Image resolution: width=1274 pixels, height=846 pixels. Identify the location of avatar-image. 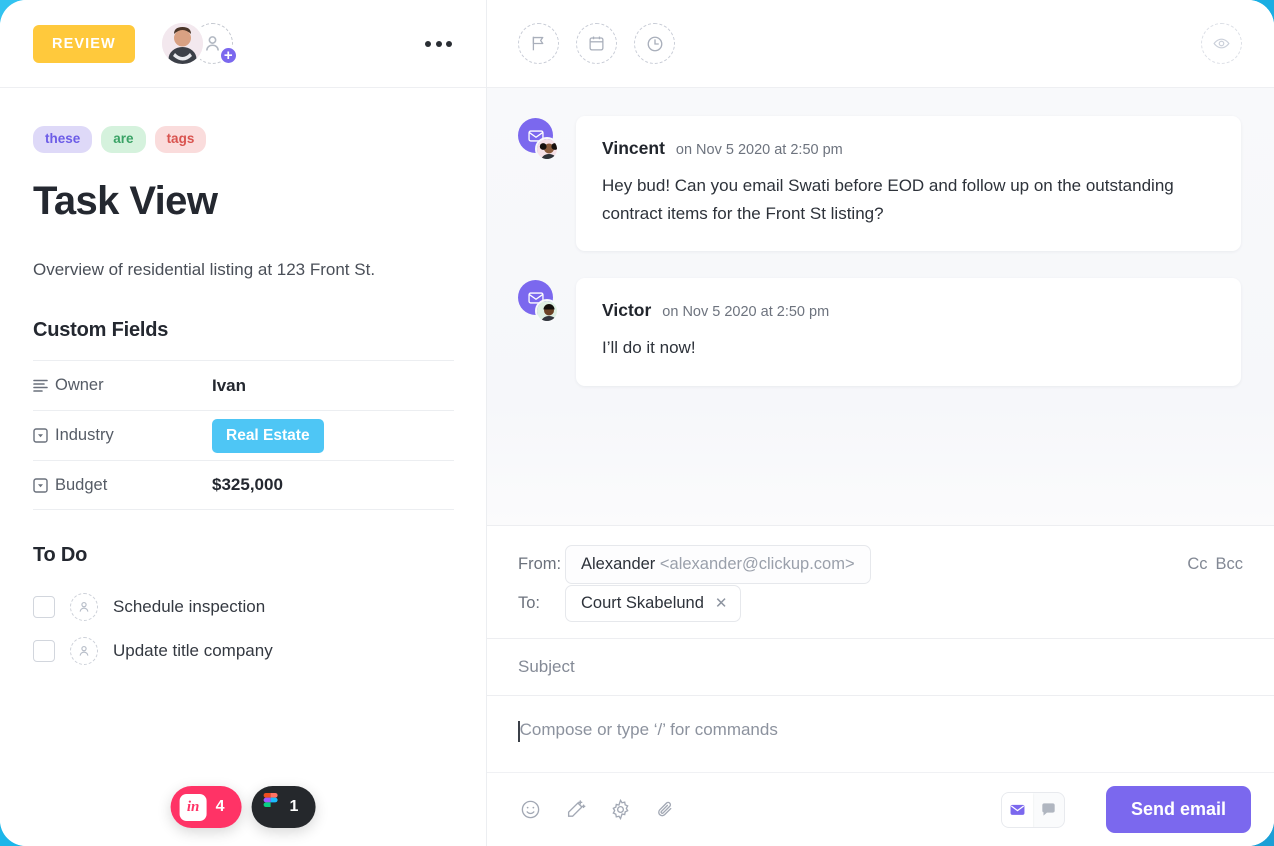
(182, 43).